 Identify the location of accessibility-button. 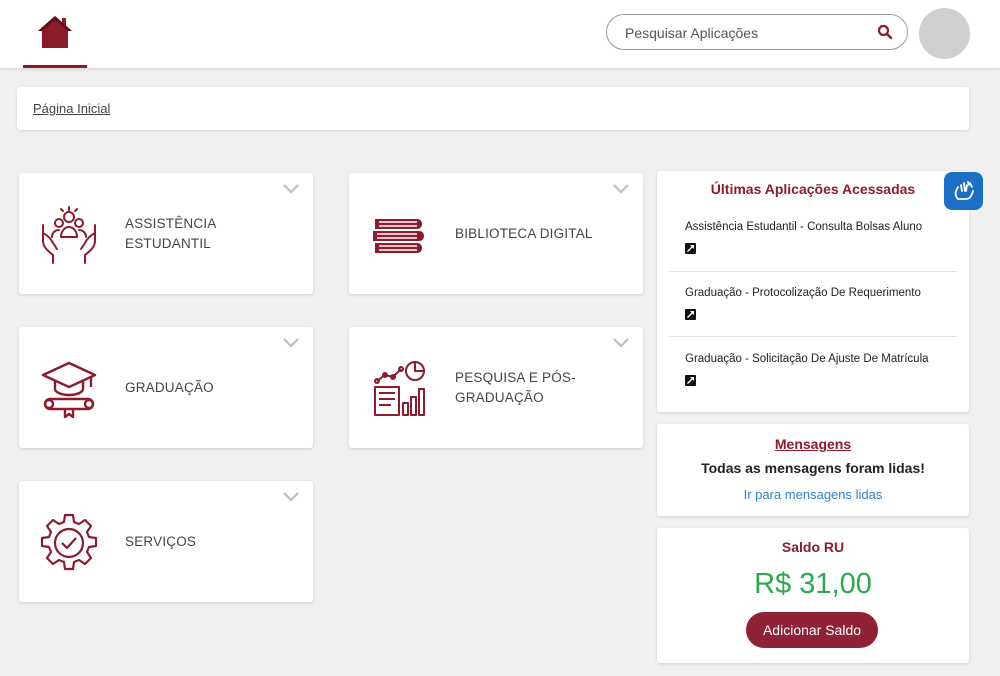
(963, 191).